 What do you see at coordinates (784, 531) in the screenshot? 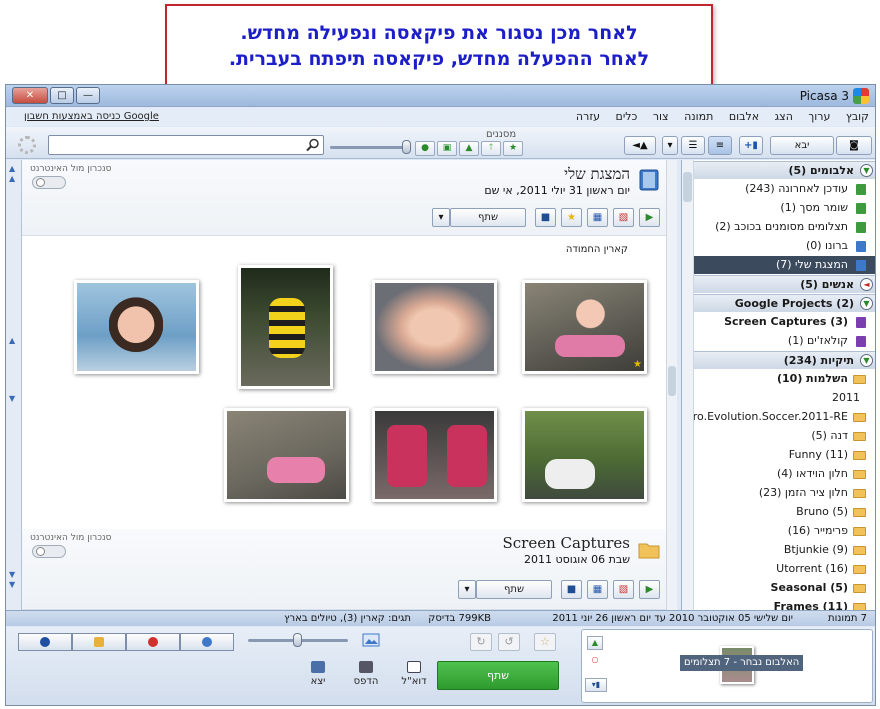
I see `sidebar-folder-item: פרימייר (16)` at bounding box center [784, 531].